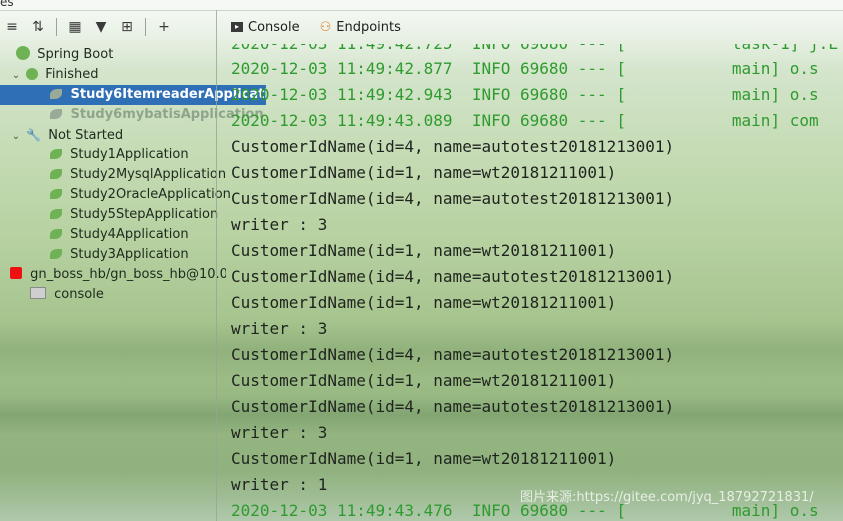 Image resolution: width=843 pixels, height=521 pixels. I want to click on oracle-db-icon, so click(16, 273).